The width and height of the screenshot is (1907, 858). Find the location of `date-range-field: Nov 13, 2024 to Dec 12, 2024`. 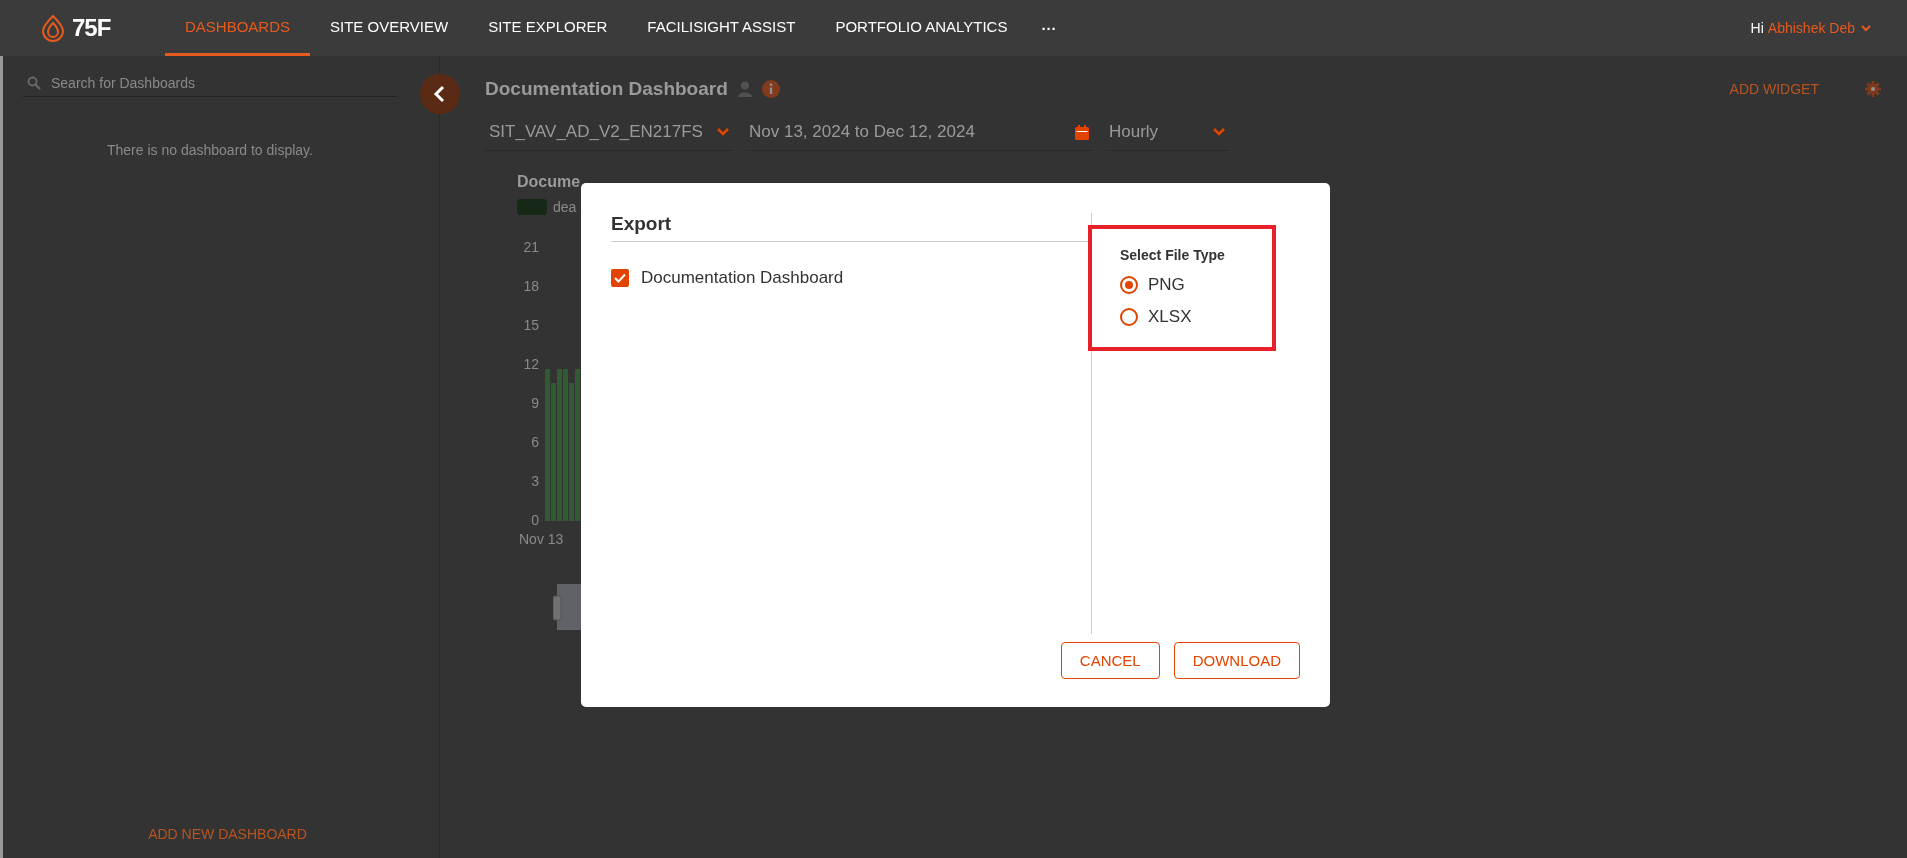

date-range-field: Nov 13, 2024 to Dec 12, 2024 is located at coordinates (919, 133).